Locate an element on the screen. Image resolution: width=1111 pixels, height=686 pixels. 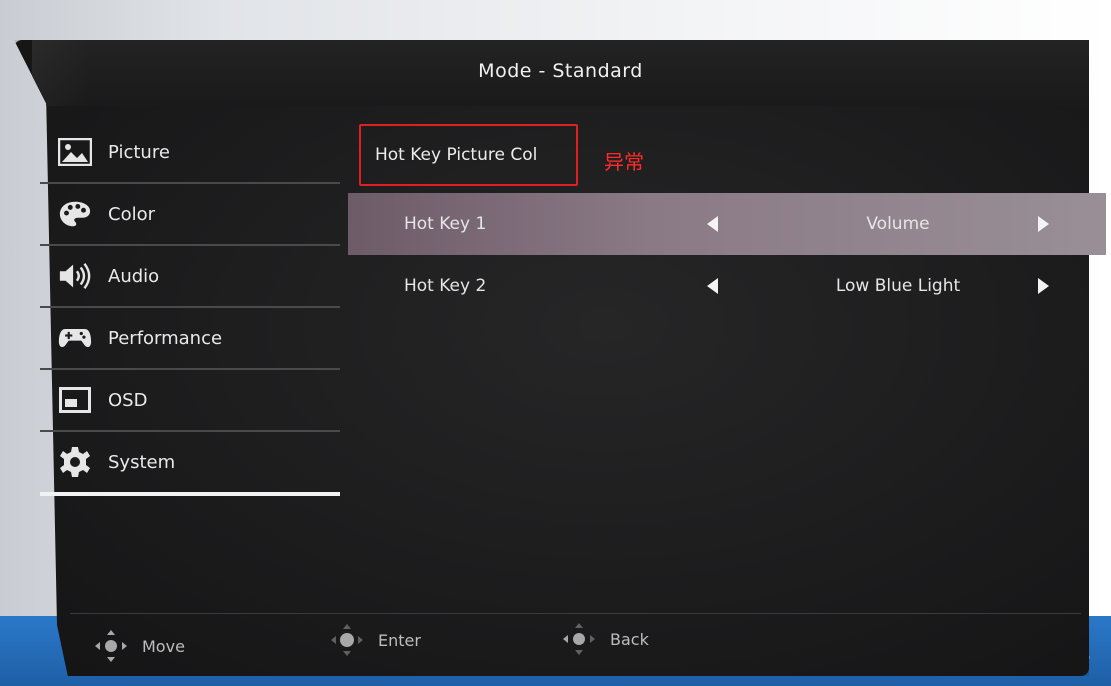
setting-label: Hot Key 1 is located at coordinates (445, 224).